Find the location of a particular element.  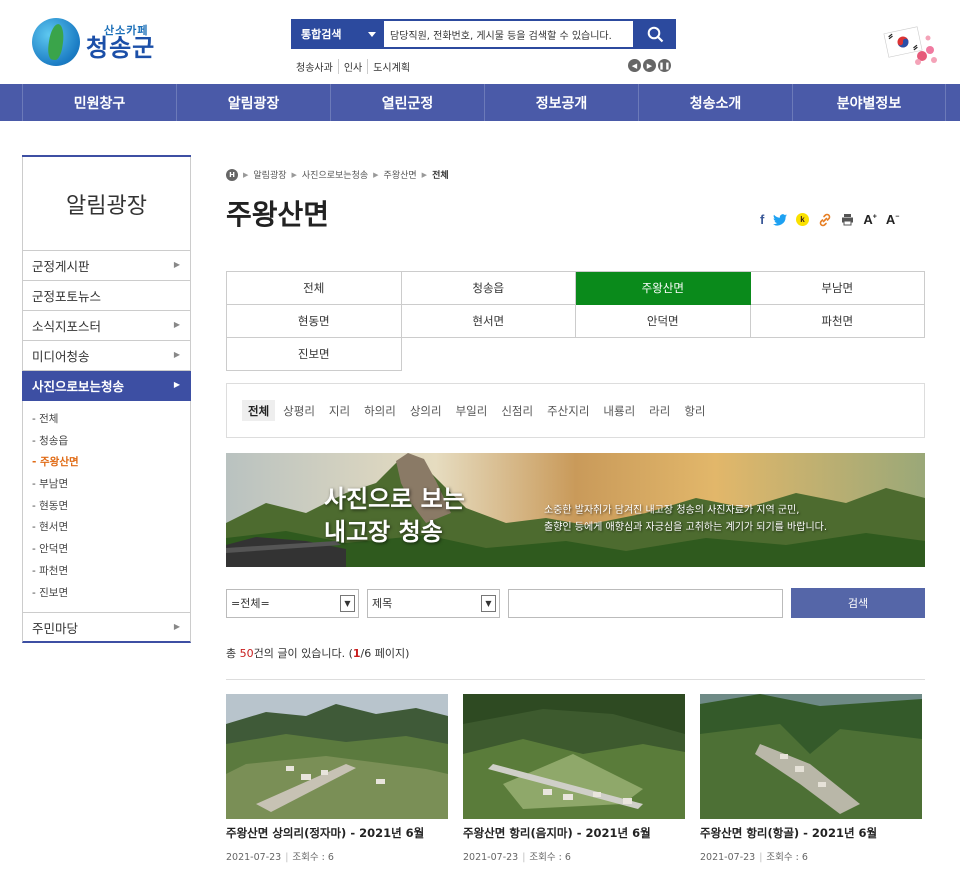

page-title: 주왕산면 is located at coordinates (278, 214).